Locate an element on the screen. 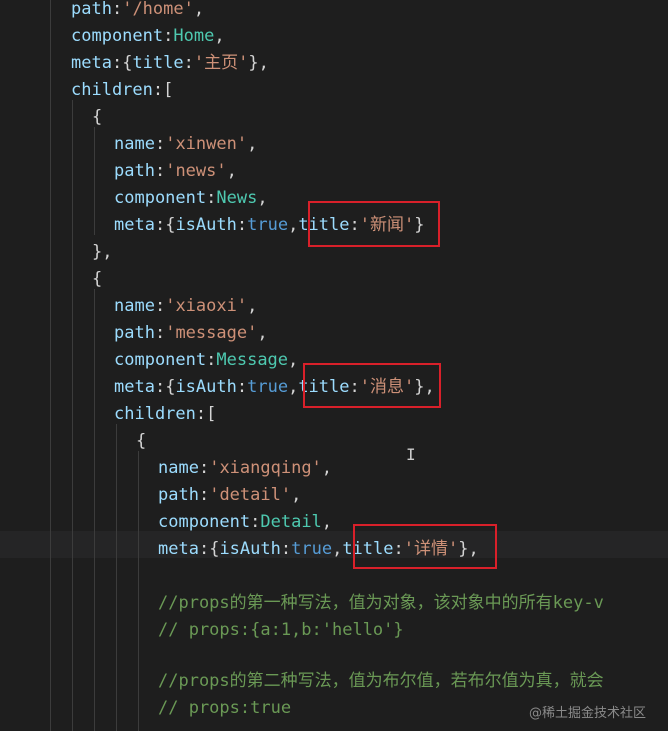  watermark: @稀土掘金技术社区 is located at coordinates (587, 713).